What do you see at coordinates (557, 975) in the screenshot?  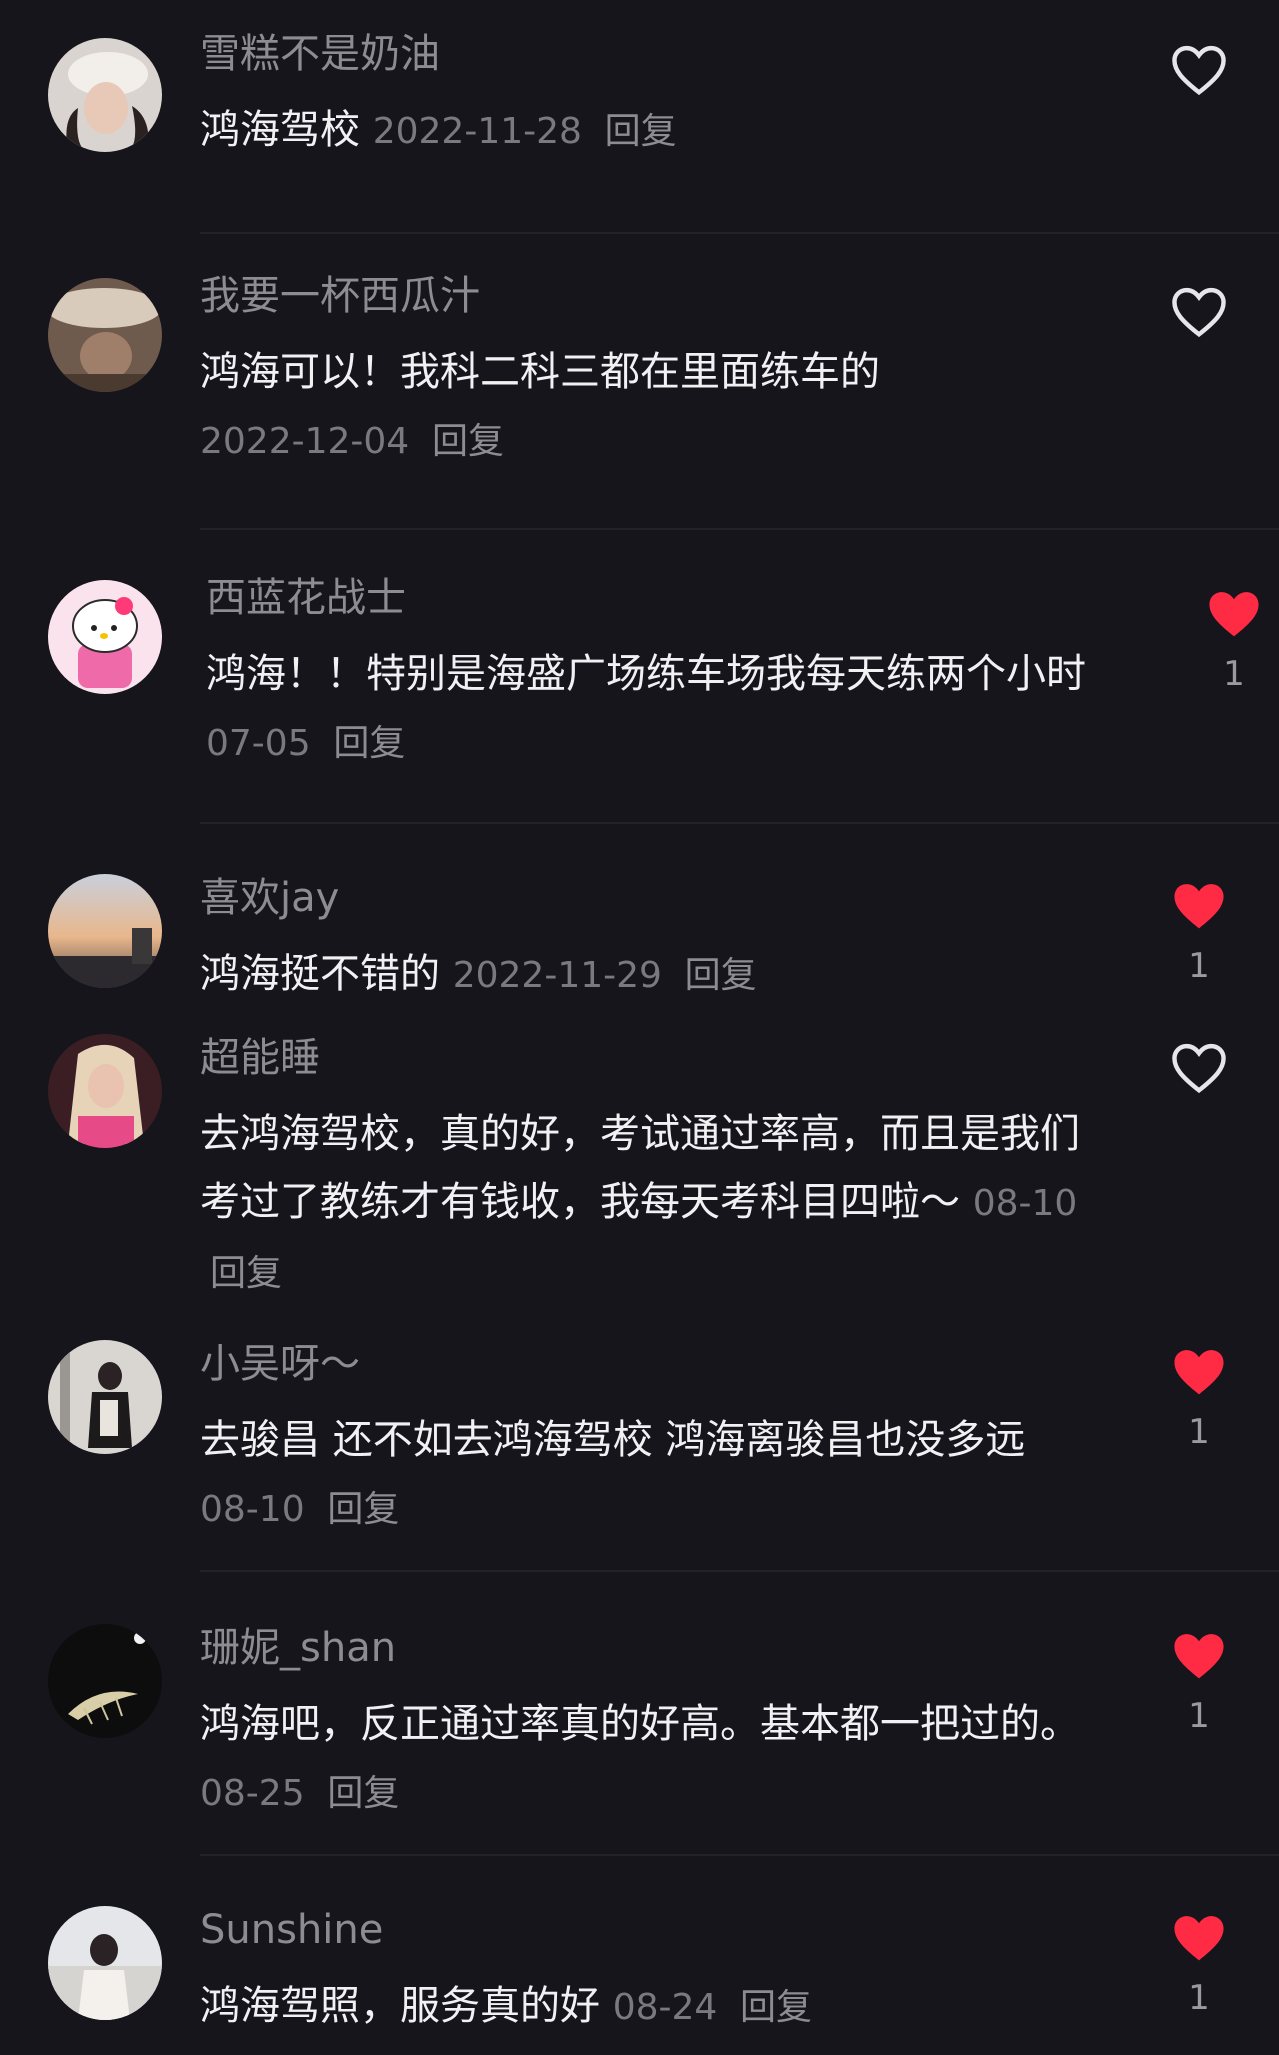 I see `comment-date: 2022-11-29` at bounding box center [557, 975].